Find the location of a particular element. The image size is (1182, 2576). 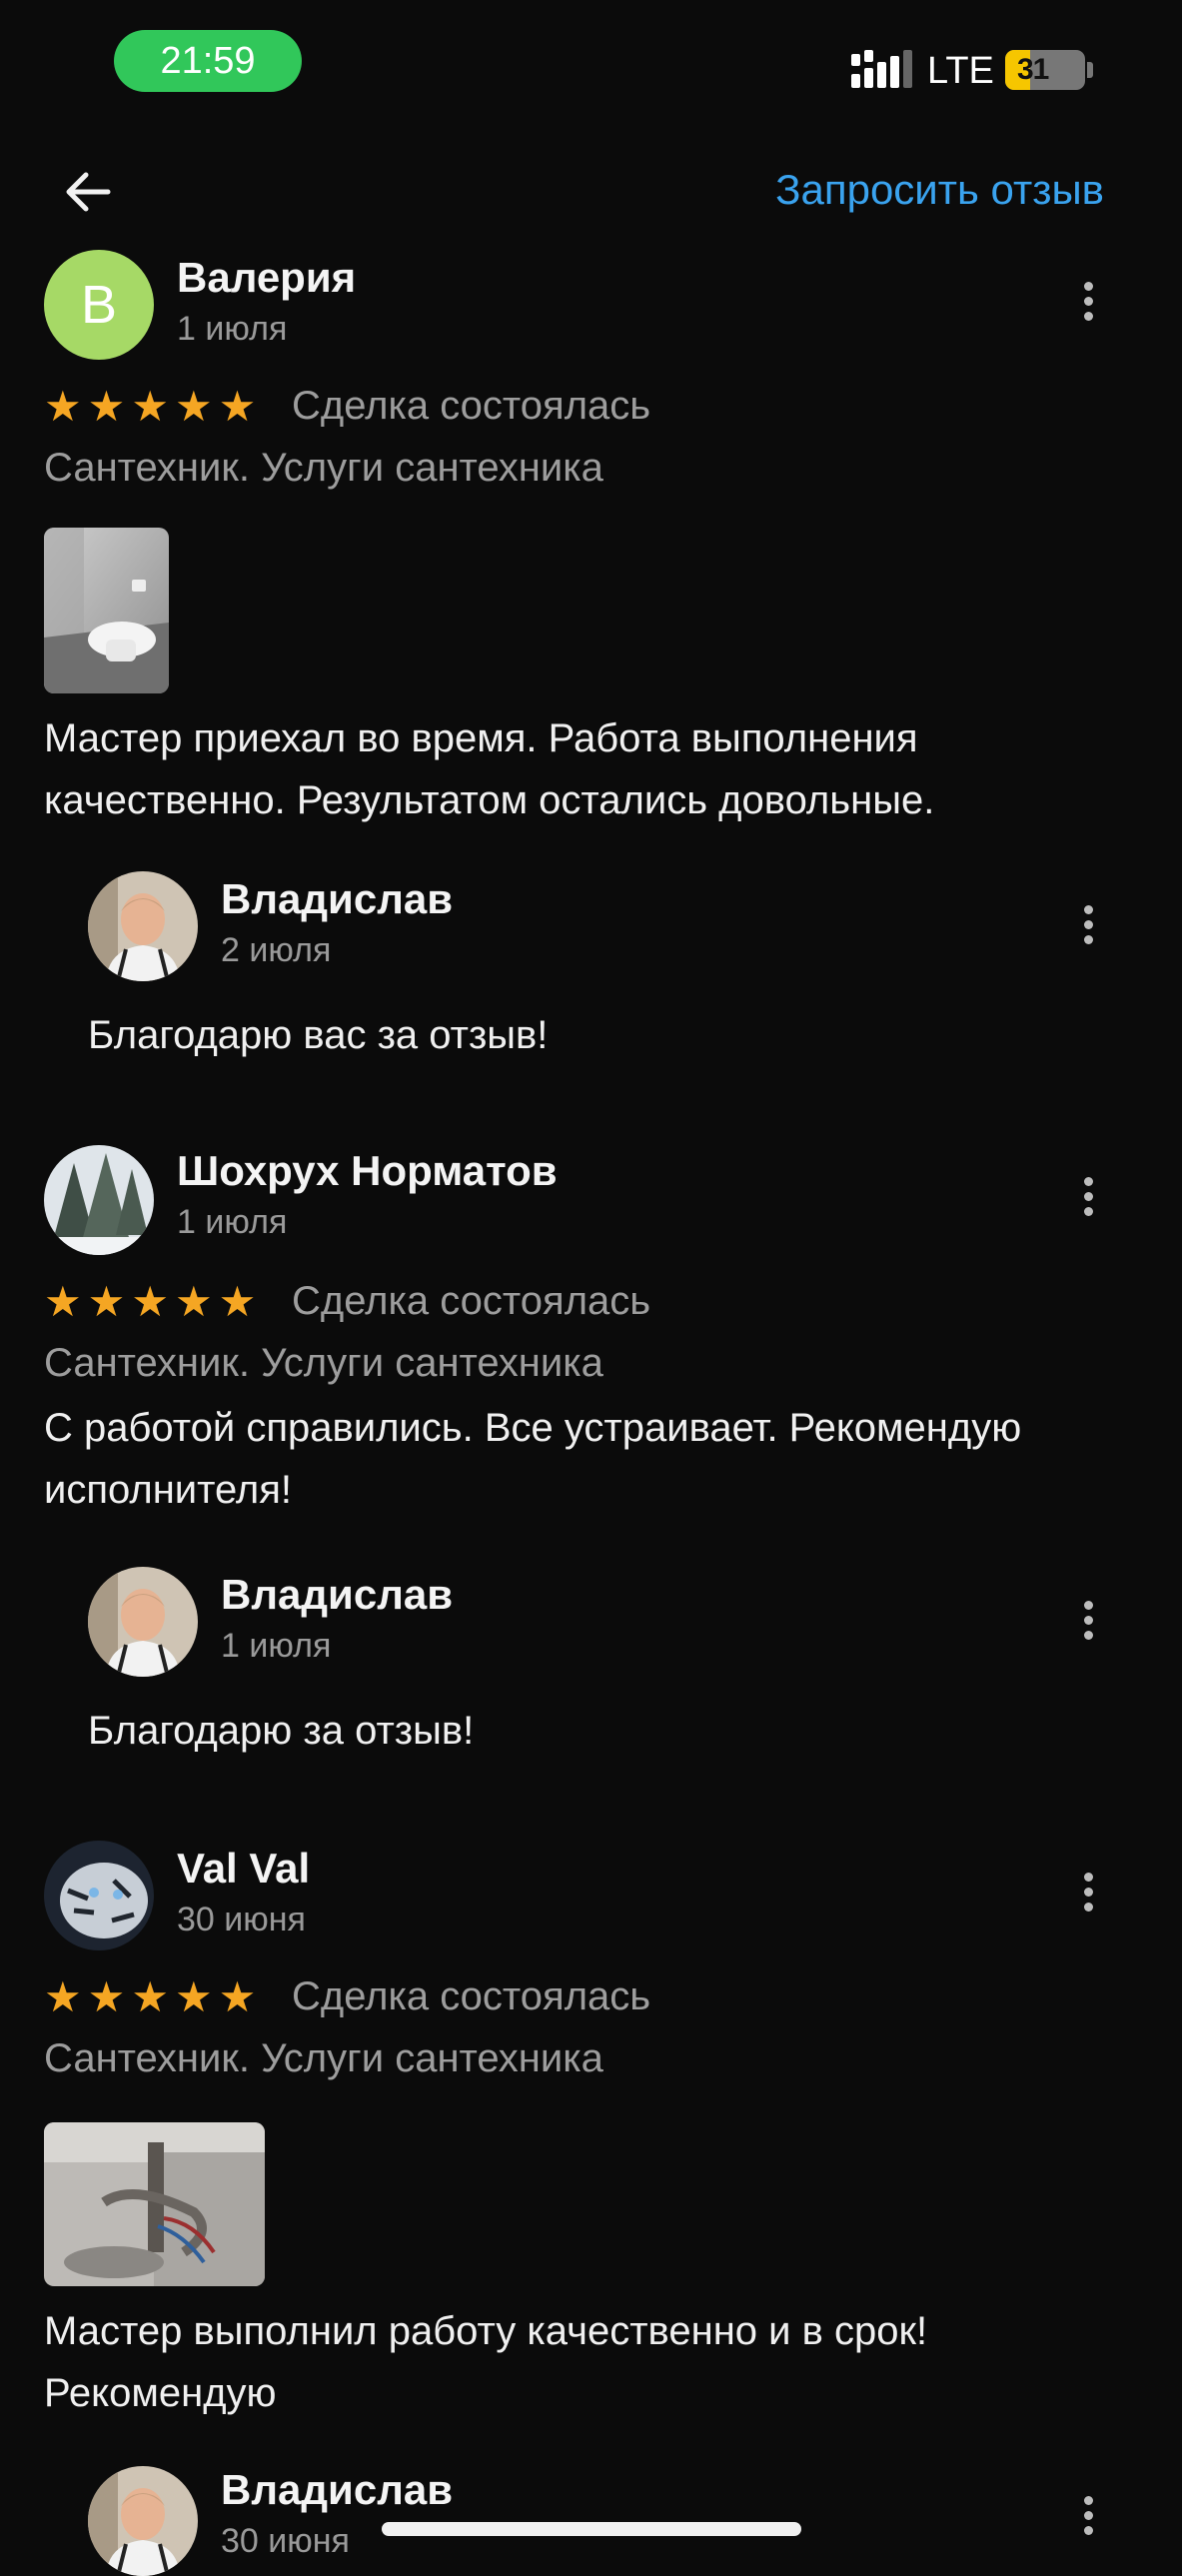

reply-date: 1 июля is located at coordinates (276, 1646).